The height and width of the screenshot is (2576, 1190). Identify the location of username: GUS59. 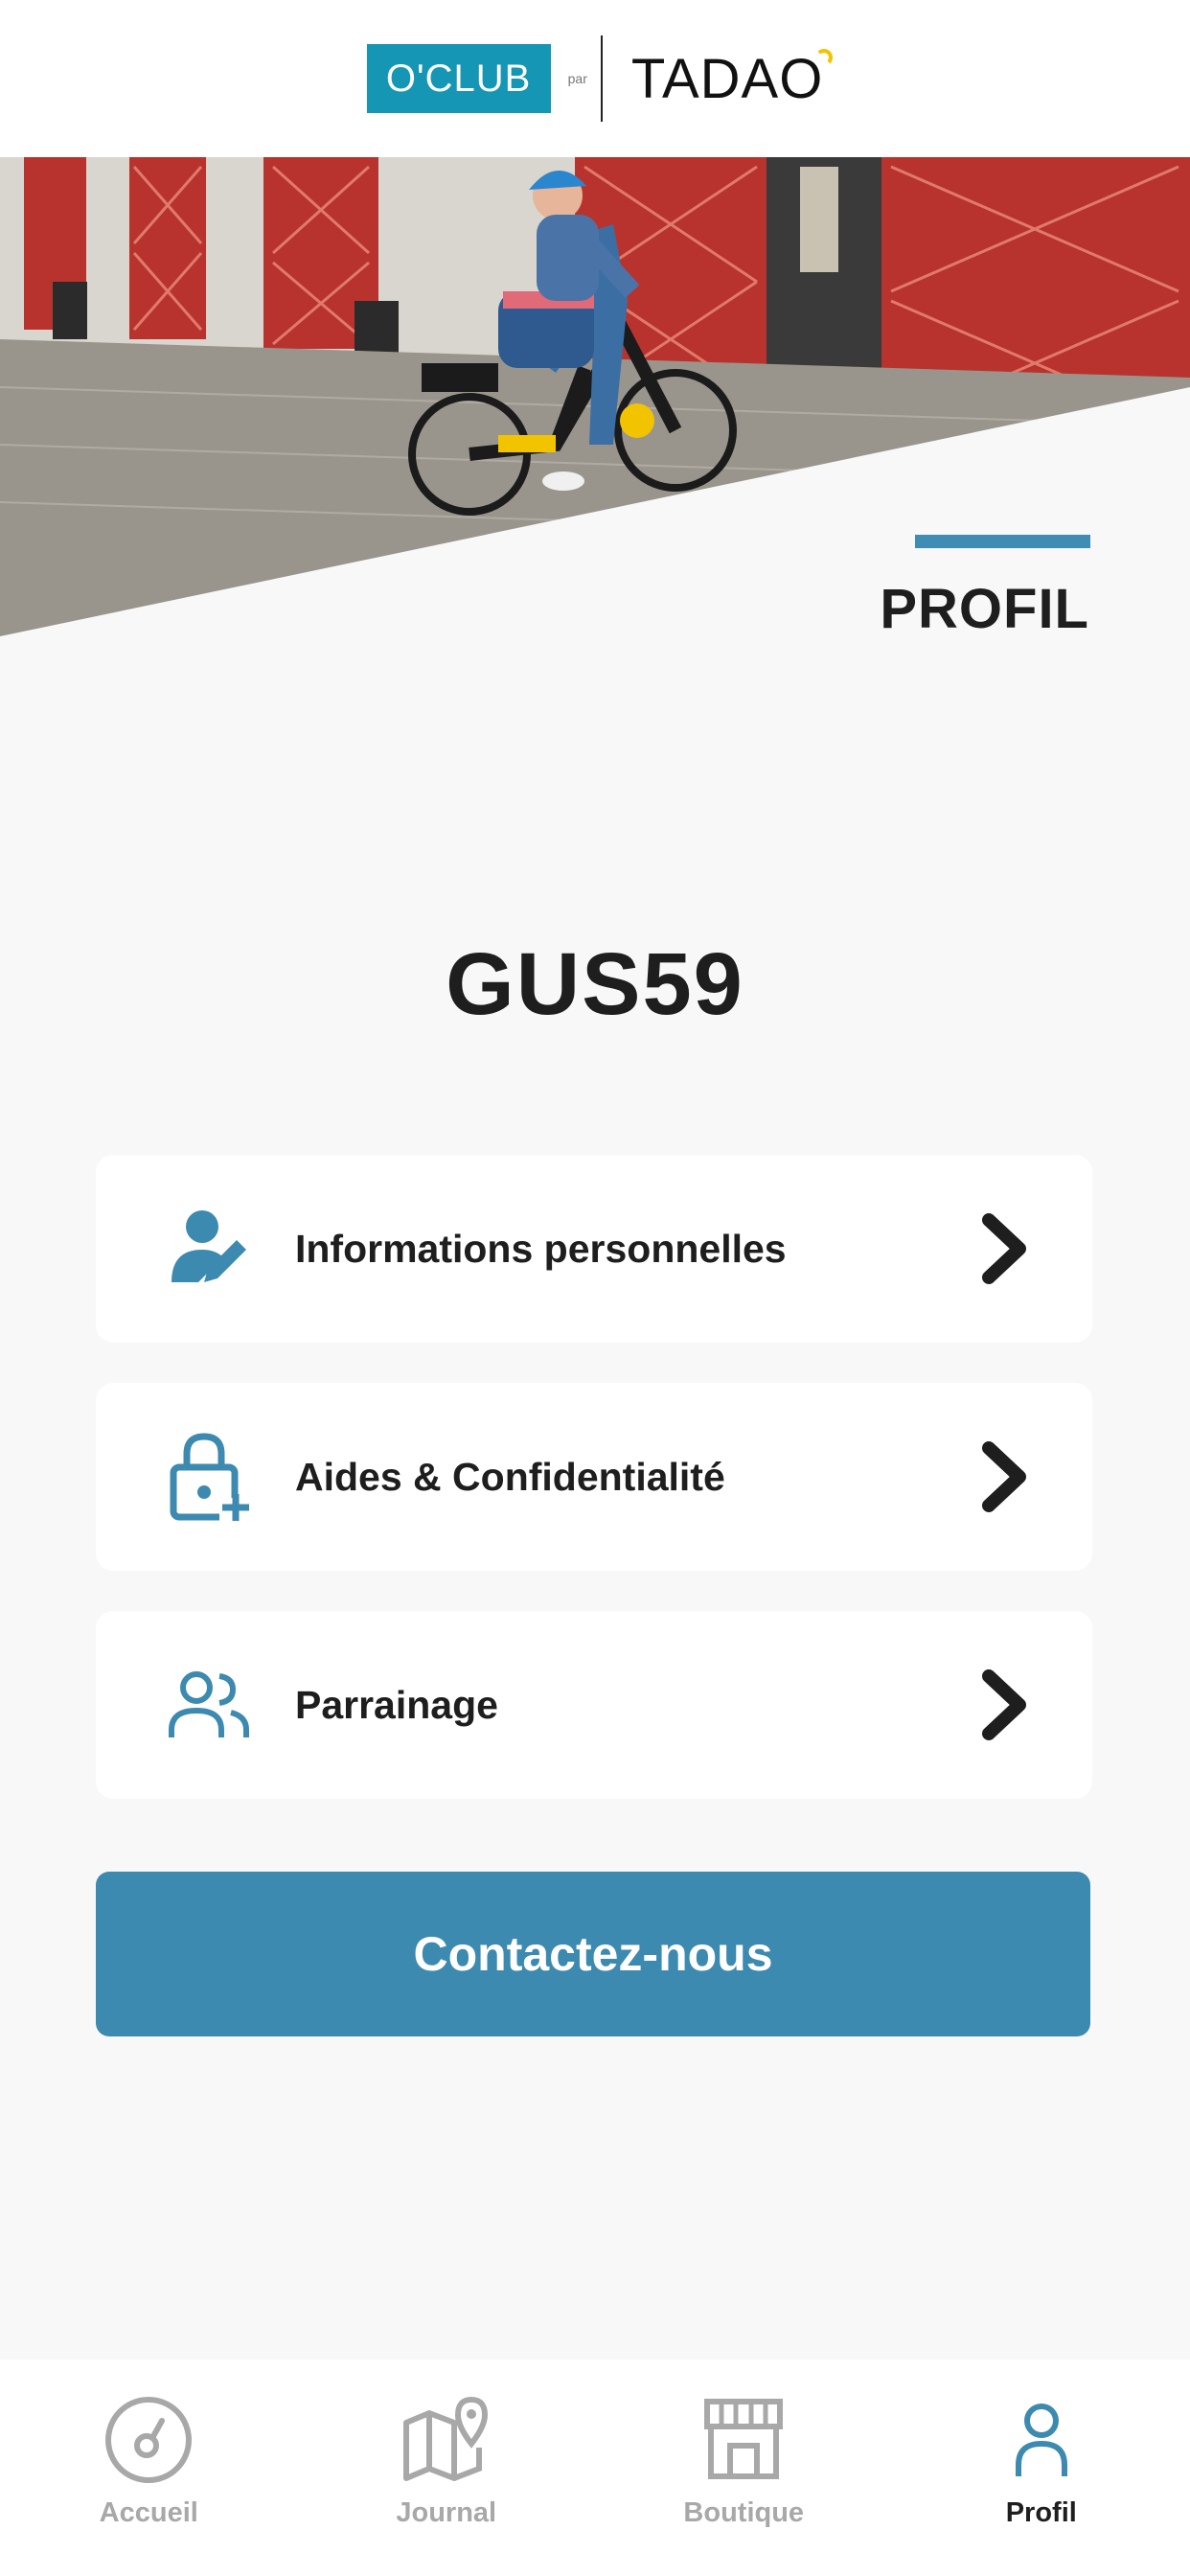
(595, 984).